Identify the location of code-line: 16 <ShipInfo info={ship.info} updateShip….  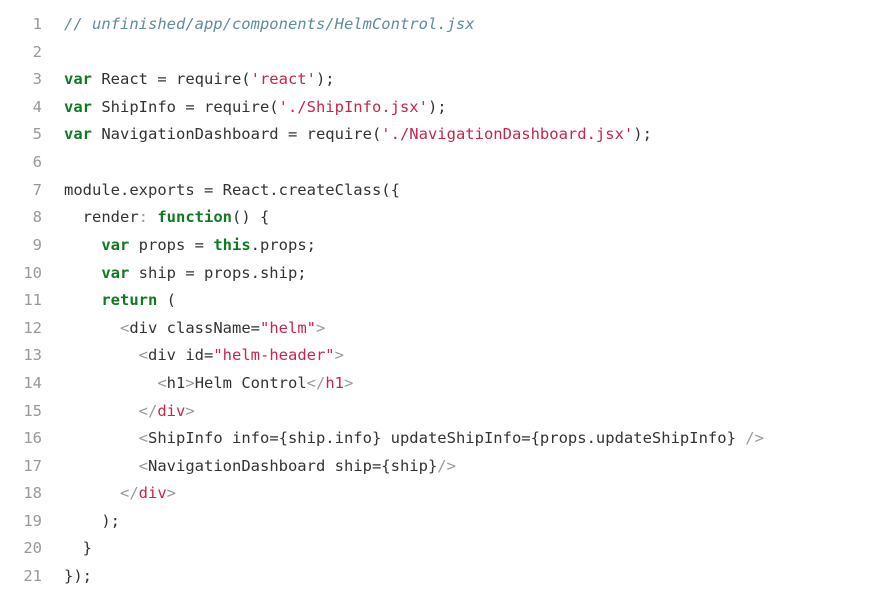
(437, 439).